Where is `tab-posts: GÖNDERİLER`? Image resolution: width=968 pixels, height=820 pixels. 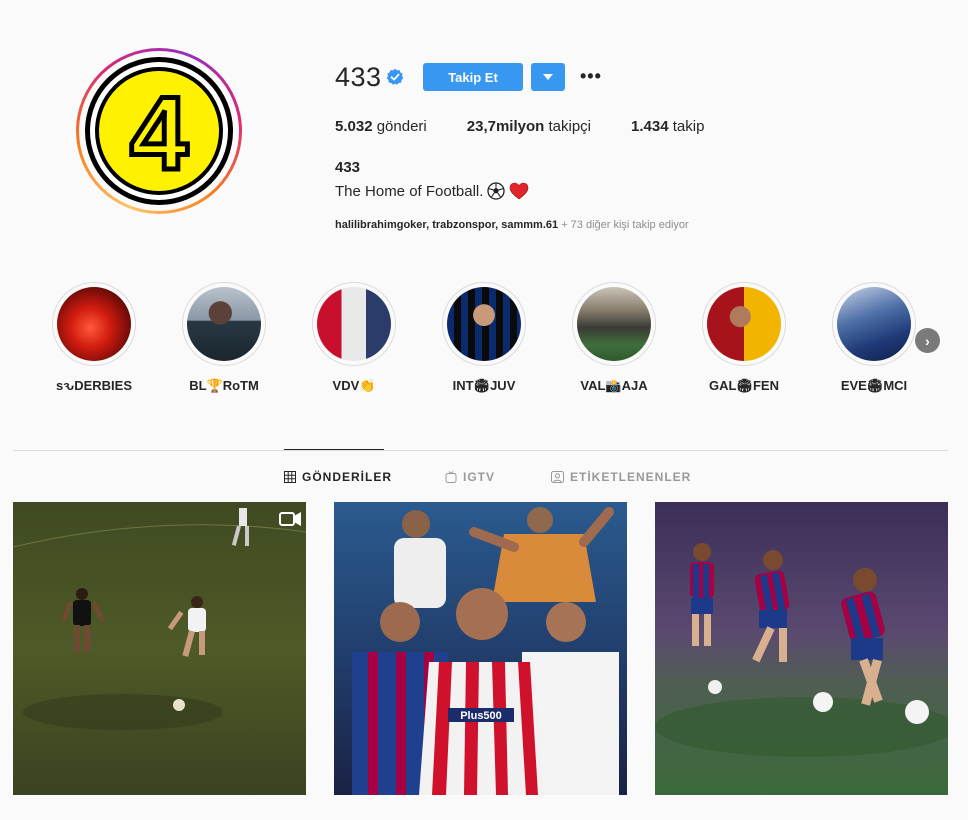
tab-posts: GÖNDERİLER is located at coordinates (338, 477).